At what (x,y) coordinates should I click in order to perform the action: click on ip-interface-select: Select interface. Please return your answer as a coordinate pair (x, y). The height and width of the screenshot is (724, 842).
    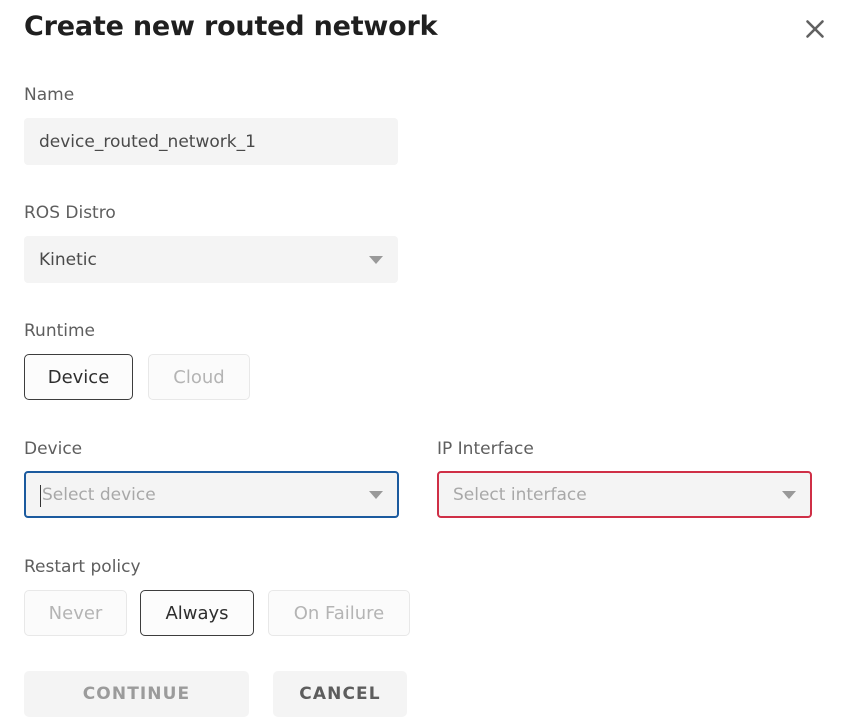
    Looking at the image, I should click on (624, 494).